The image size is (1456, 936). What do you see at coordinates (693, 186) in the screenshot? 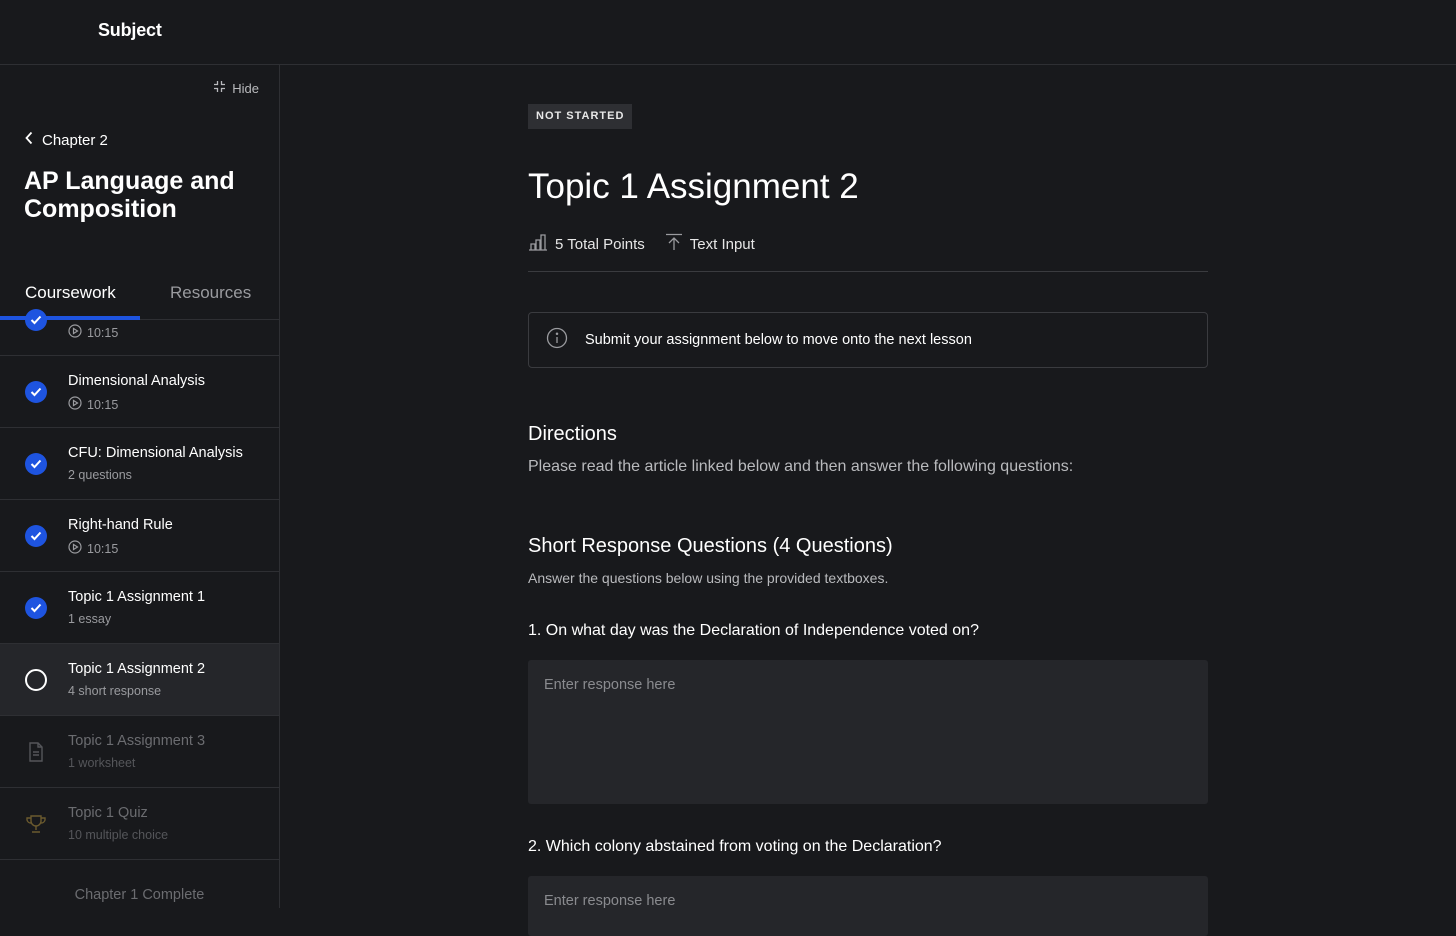
I see `page-title: Topic 1 Assignment 2` at bounding box center [693, 186].